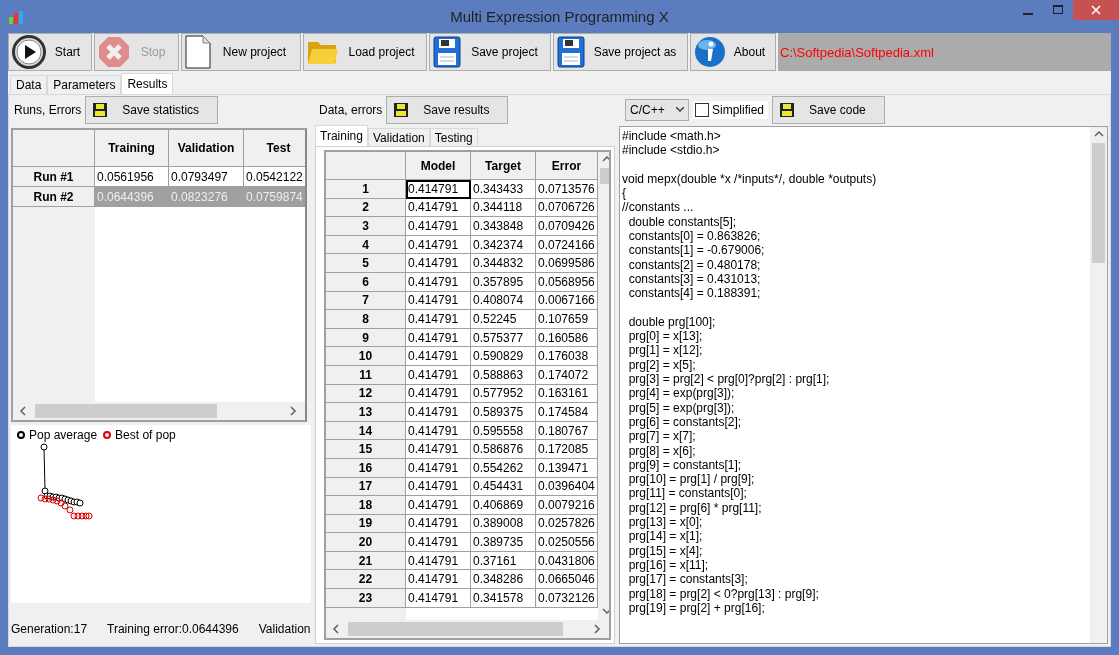 This screenshot has height=655, width=1119. I want to click on close-icon, so click(1096, 10).